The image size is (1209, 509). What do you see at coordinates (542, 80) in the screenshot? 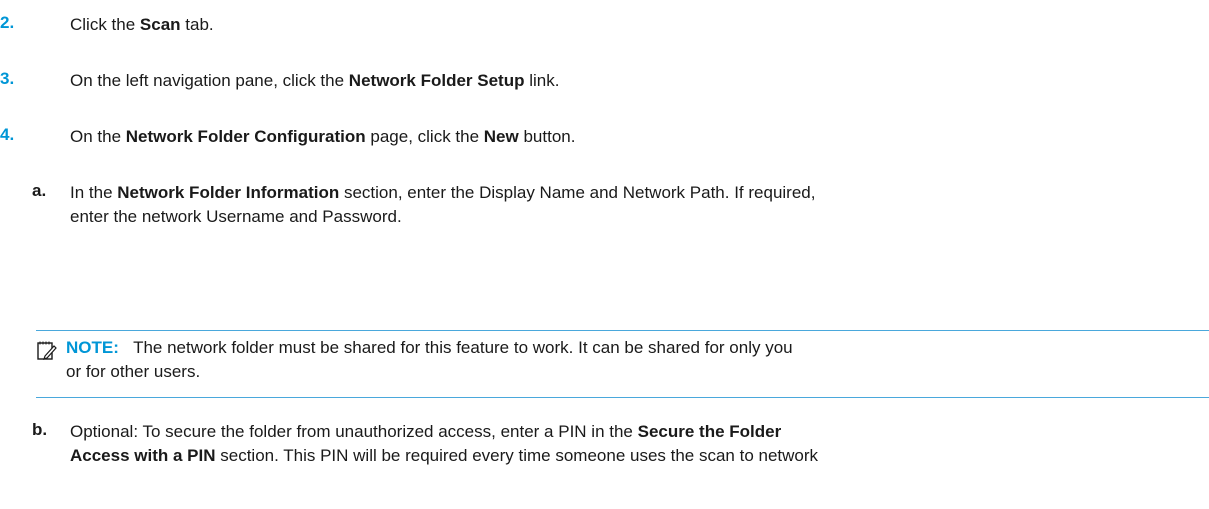
I see `step-text: link.` at bounding box center [542, 80].